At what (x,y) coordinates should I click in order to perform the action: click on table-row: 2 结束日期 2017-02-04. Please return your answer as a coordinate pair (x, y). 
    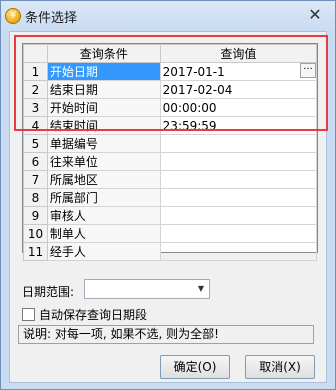
    Looking at the image, I should click on (170, 89).